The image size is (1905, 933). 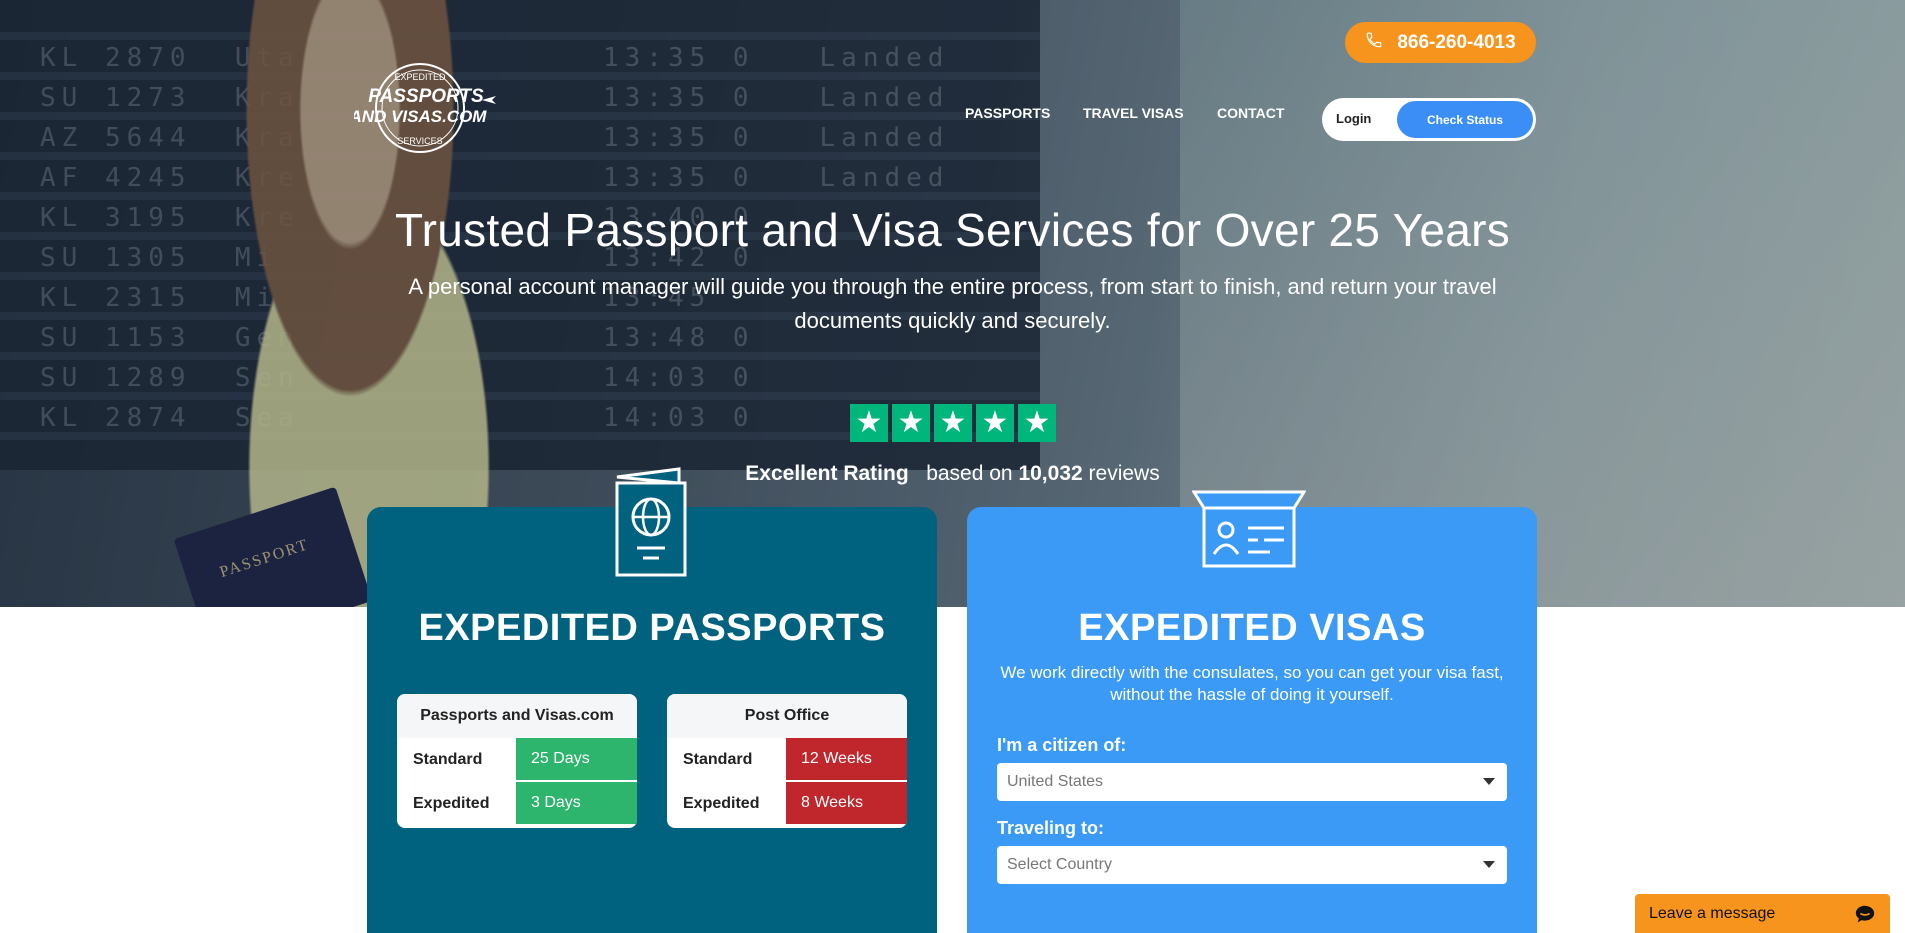 I want to click on phone-icon, so click(x=1374, y=43).